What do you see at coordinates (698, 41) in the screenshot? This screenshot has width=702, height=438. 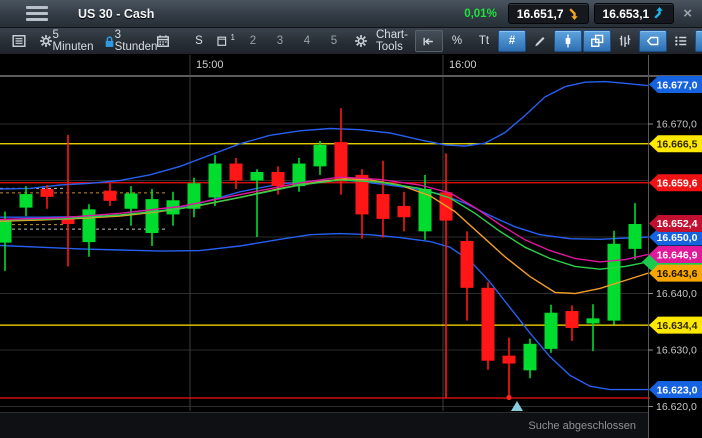 I see `edit-indicators-button` at bounding box center [698, 41].